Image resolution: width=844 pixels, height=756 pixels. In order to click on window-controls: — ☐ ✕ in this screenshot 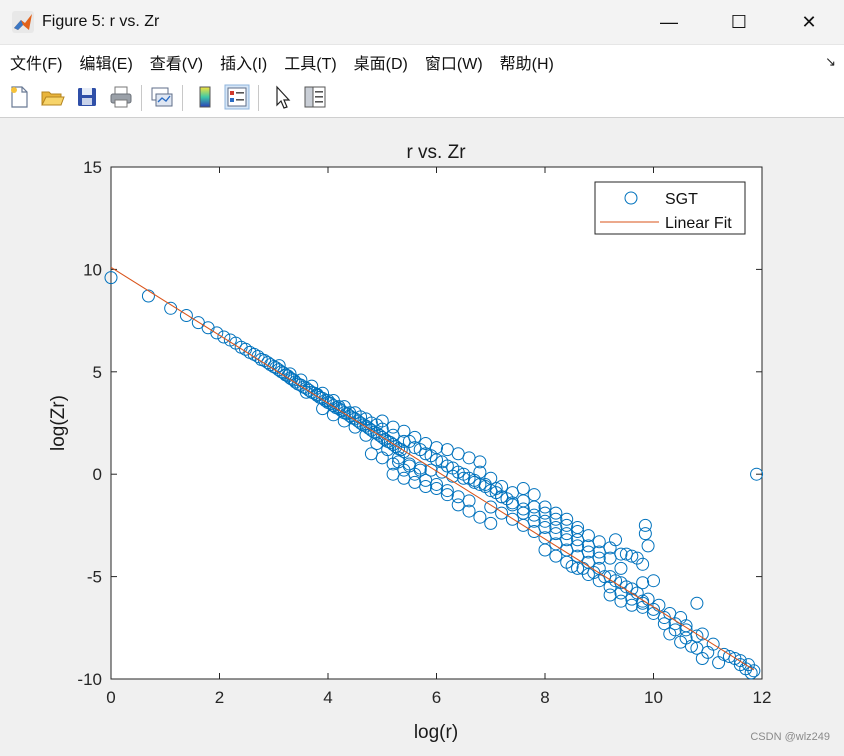, I will do `click(739, 22)`.